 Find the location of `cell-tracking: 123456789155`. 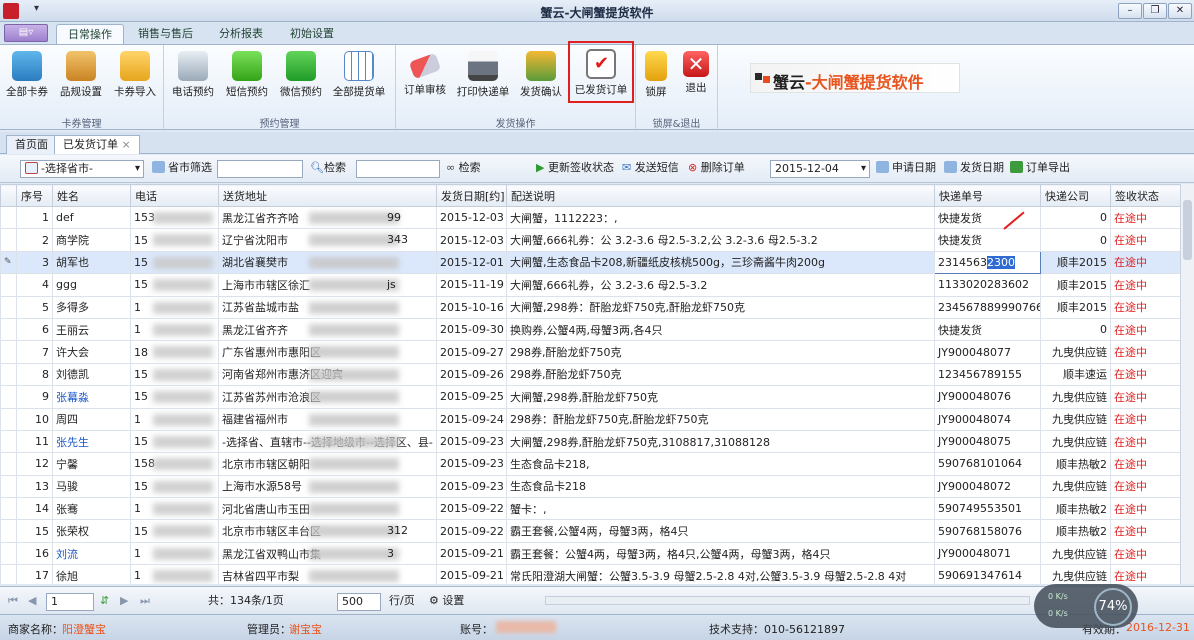

cell-tracking: 123456789155 is located at coordinates (987, 374).